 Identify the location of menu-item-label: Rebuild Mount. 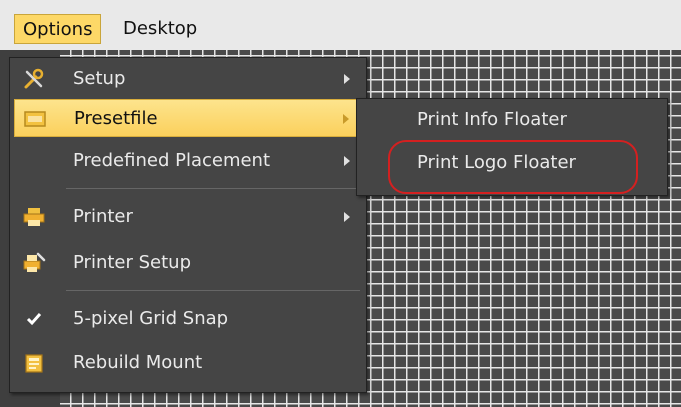
(138, 362).